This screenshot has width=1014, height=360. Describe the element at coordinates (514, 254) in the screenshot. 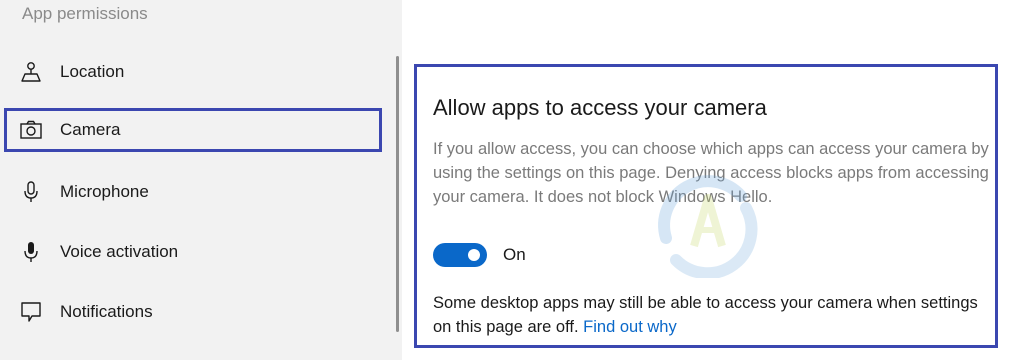

I see `toggle-state-label: On` at that location.